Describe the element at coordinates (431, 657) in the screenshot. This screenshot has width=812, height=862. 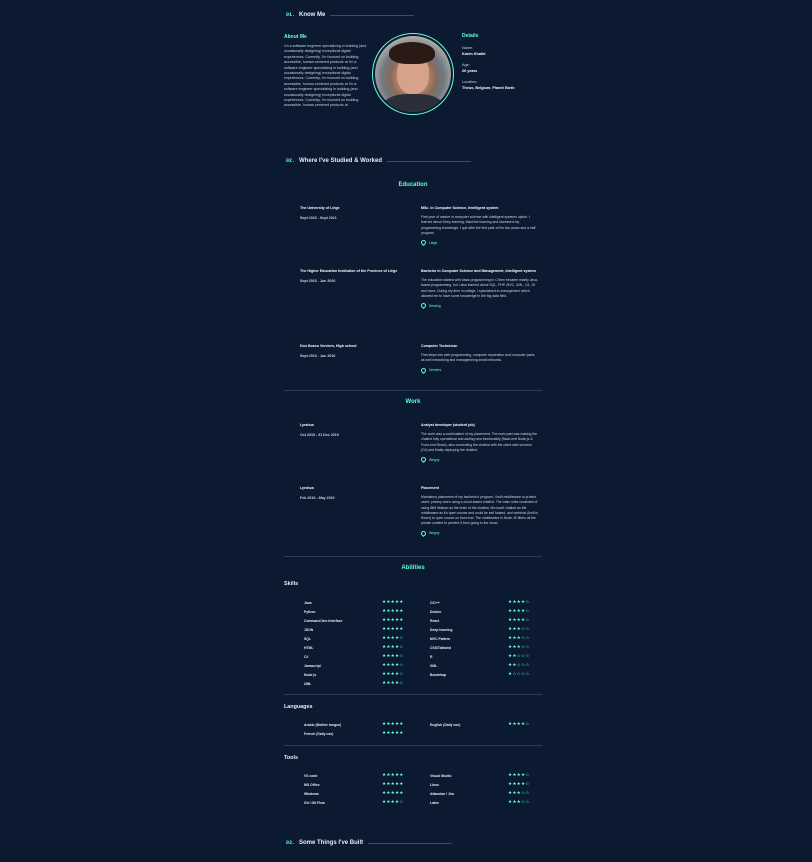
I see `rating-item-name: R` at that location.